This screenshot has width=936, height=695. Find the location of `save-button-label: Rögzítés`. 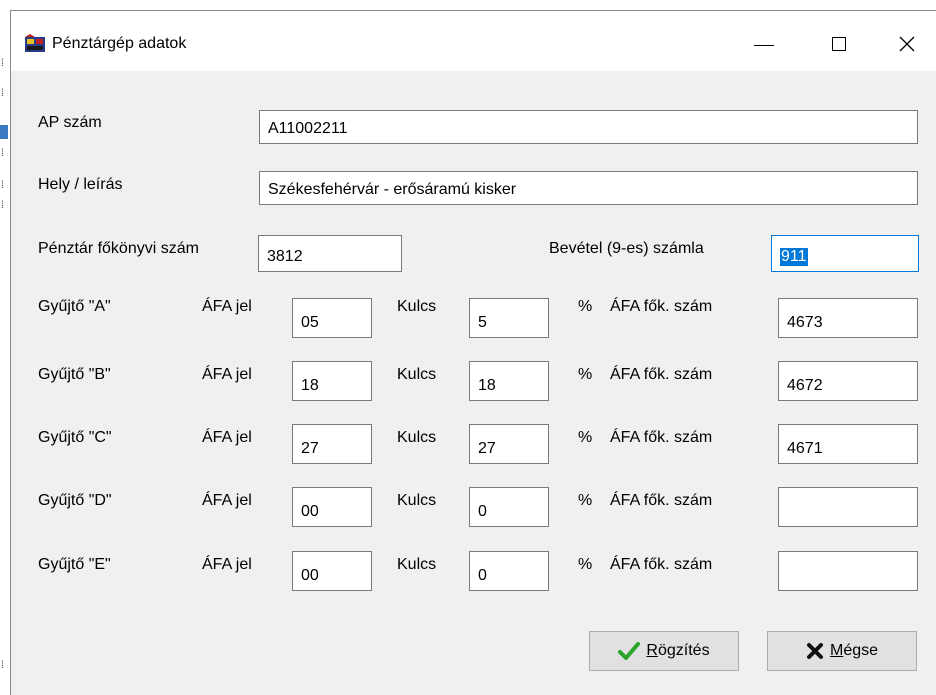

save-button-label: Rögzítés is located at coordinates (678, 650).